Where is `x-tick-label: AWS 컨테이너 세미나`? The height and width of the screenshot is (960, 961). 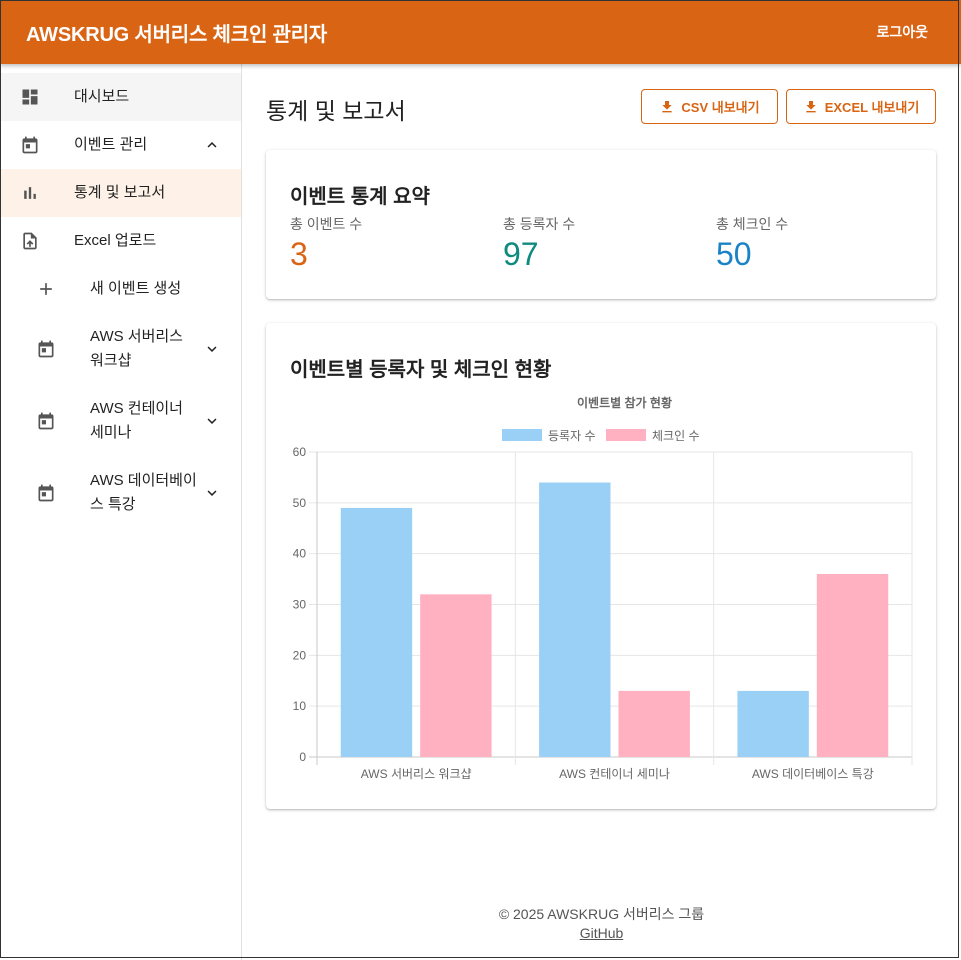 x-tick-label: AWS 컨테이너 세미나 is located at coordinates (614, 774).